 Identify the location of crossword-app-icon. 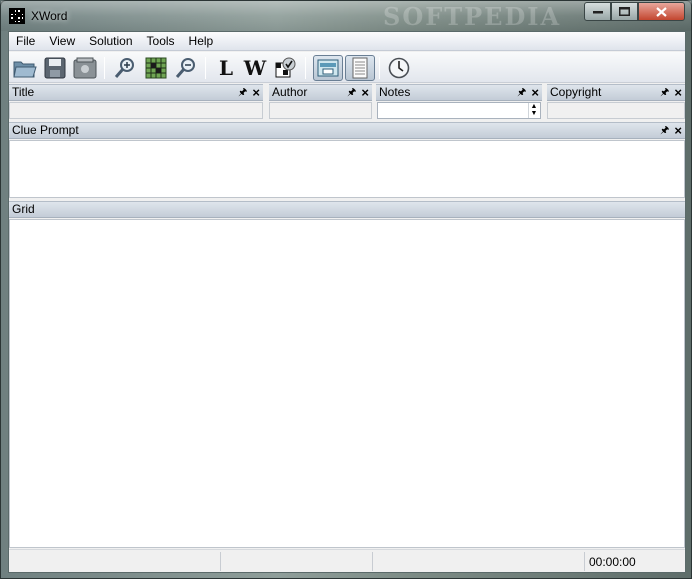
(17, 16).